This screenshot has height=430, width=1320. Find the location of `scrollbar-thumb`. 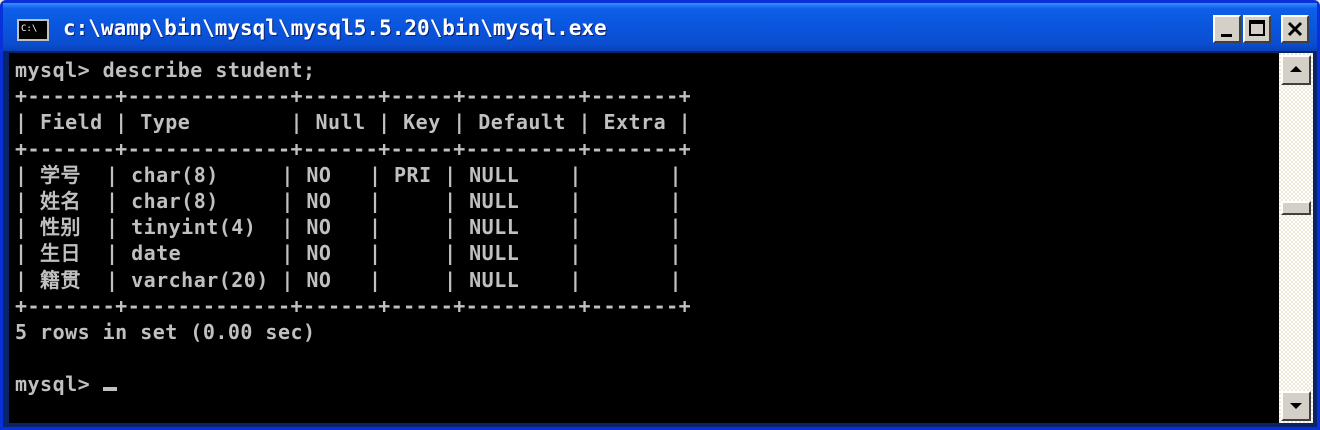

scrollbar-thumb is located at coordinates (1296, 208).